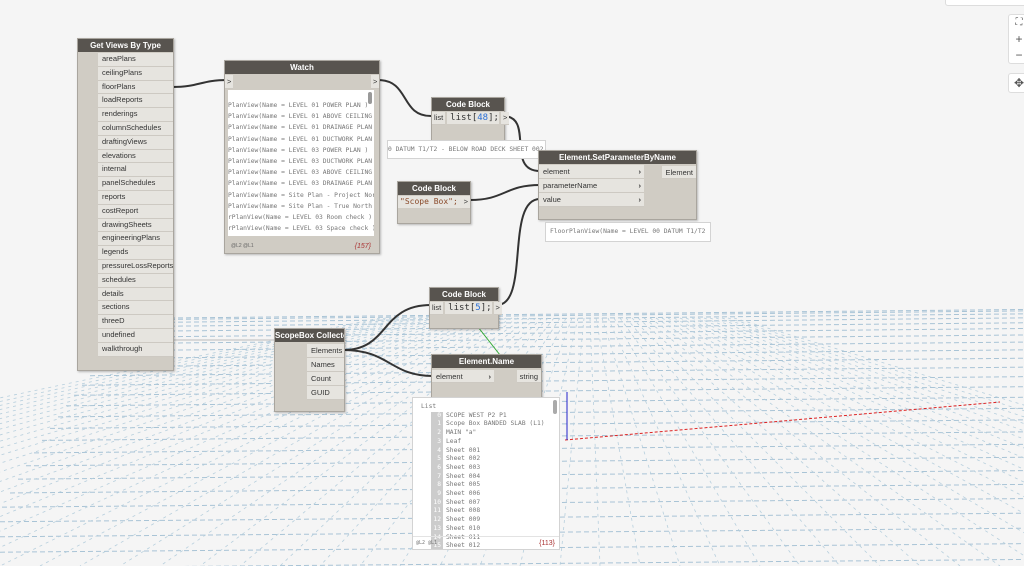 The image size is (1024, 566). What do you see at coordinates (300, 128) in the screenshot?
I see `watch-line: PlanView(Name = LEVEL 01 DRAINAGE PLAN` at bounding box center [300, 128].